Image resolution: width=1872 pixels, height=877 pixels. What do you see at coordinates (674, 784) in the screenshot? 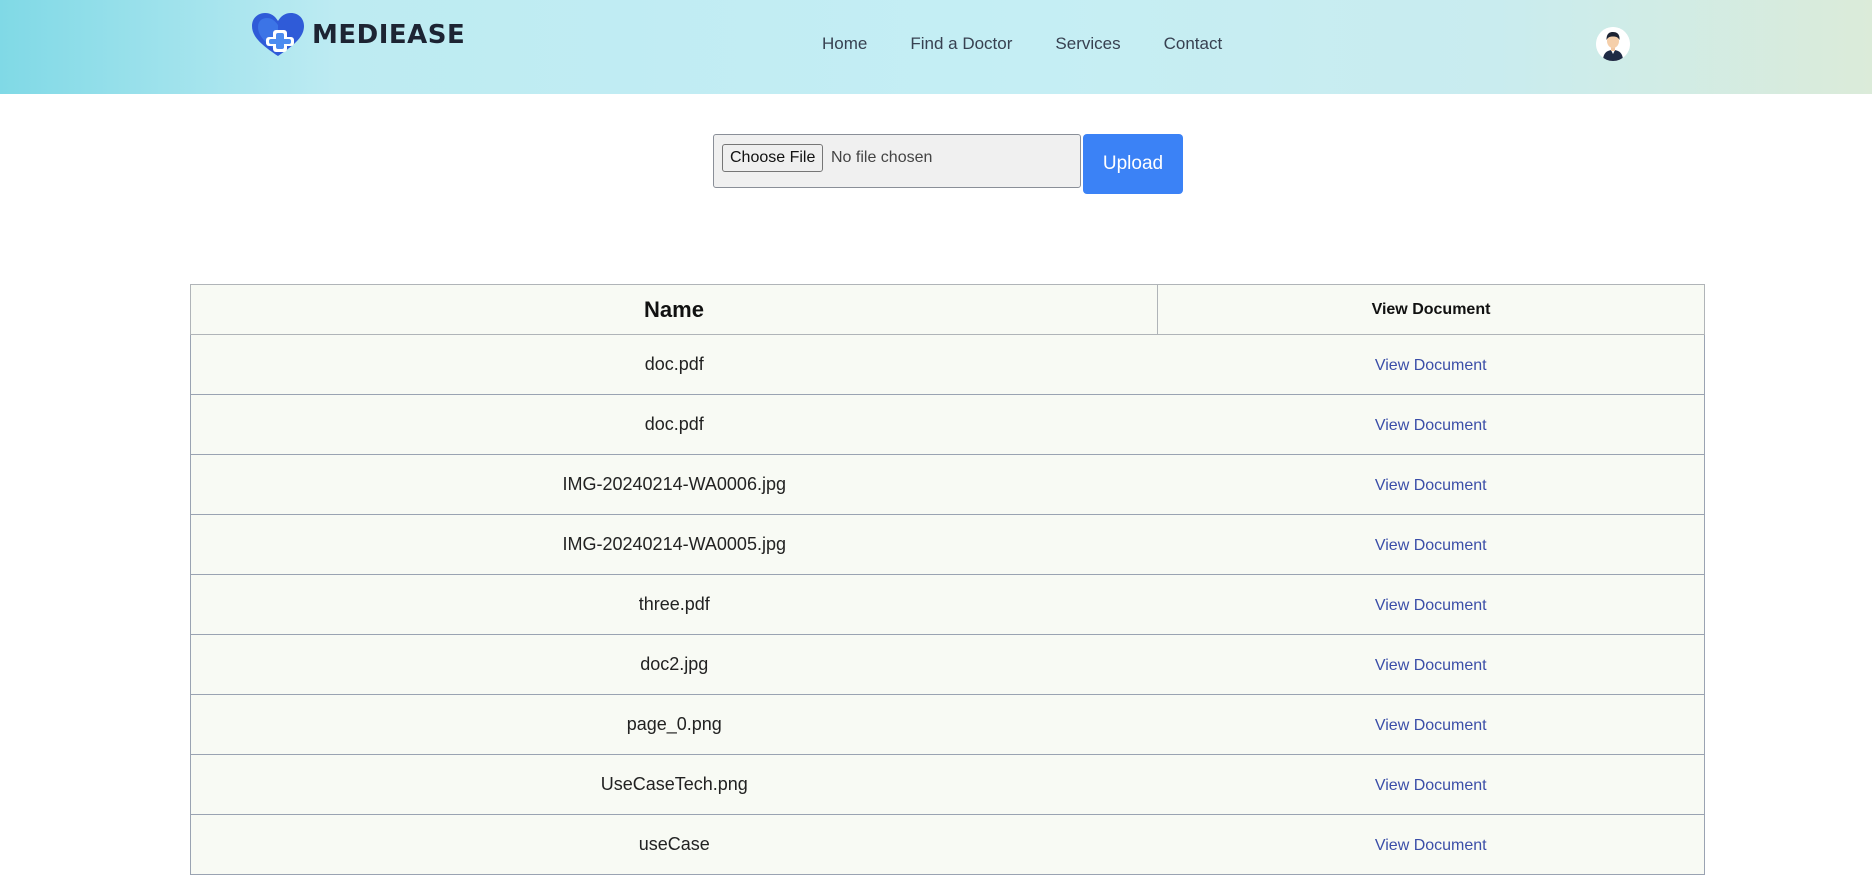
I see `document-name: UseCaseTech.png` at bounding box center [674, 784].